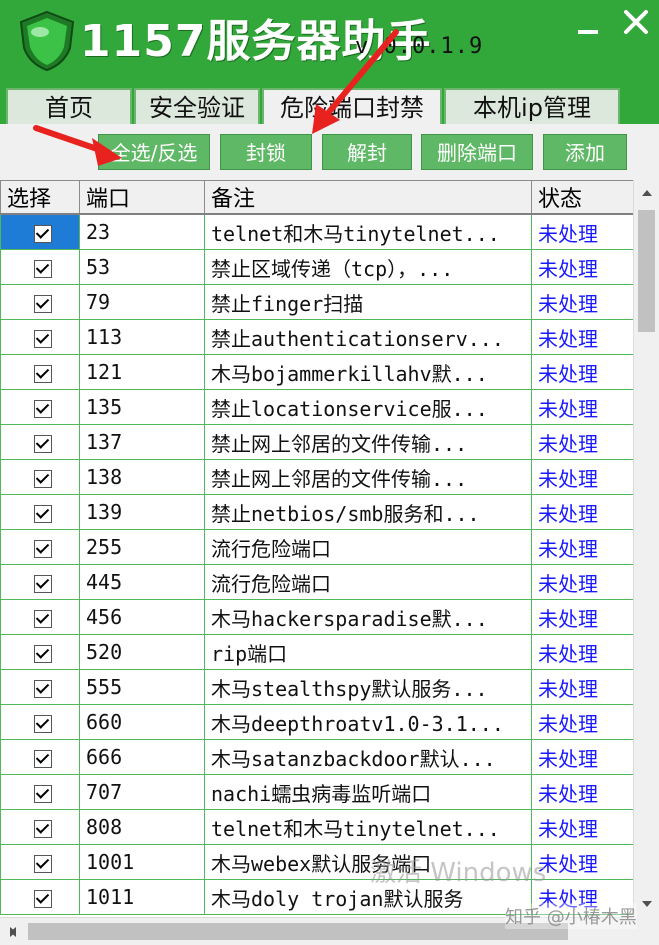 Image resolution: width=659 pixels, height=945 pixels. Describe the element at coordinates (142, 197) in the screenshot. I see `column-header-port: 端口` at that location.